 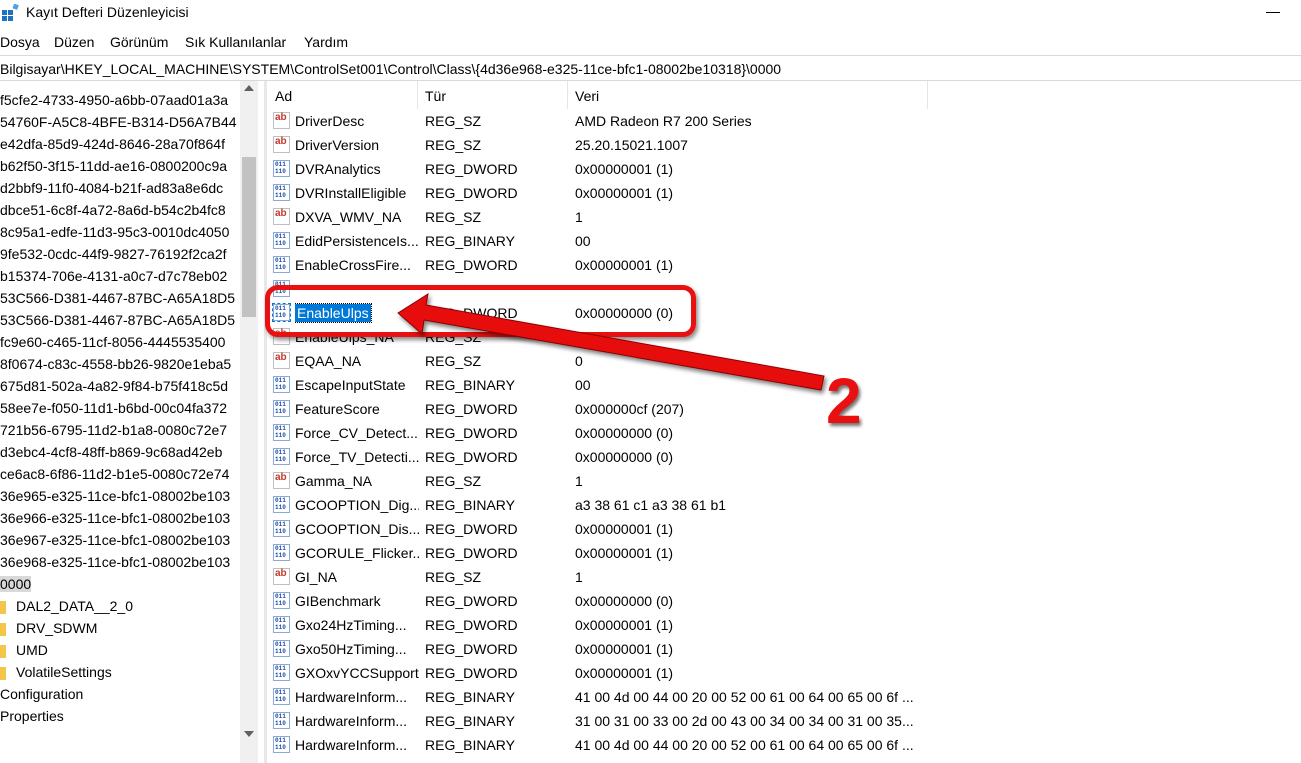 I want to click on tree-item-label: VolatileSettings, so click(x=64, y=672).